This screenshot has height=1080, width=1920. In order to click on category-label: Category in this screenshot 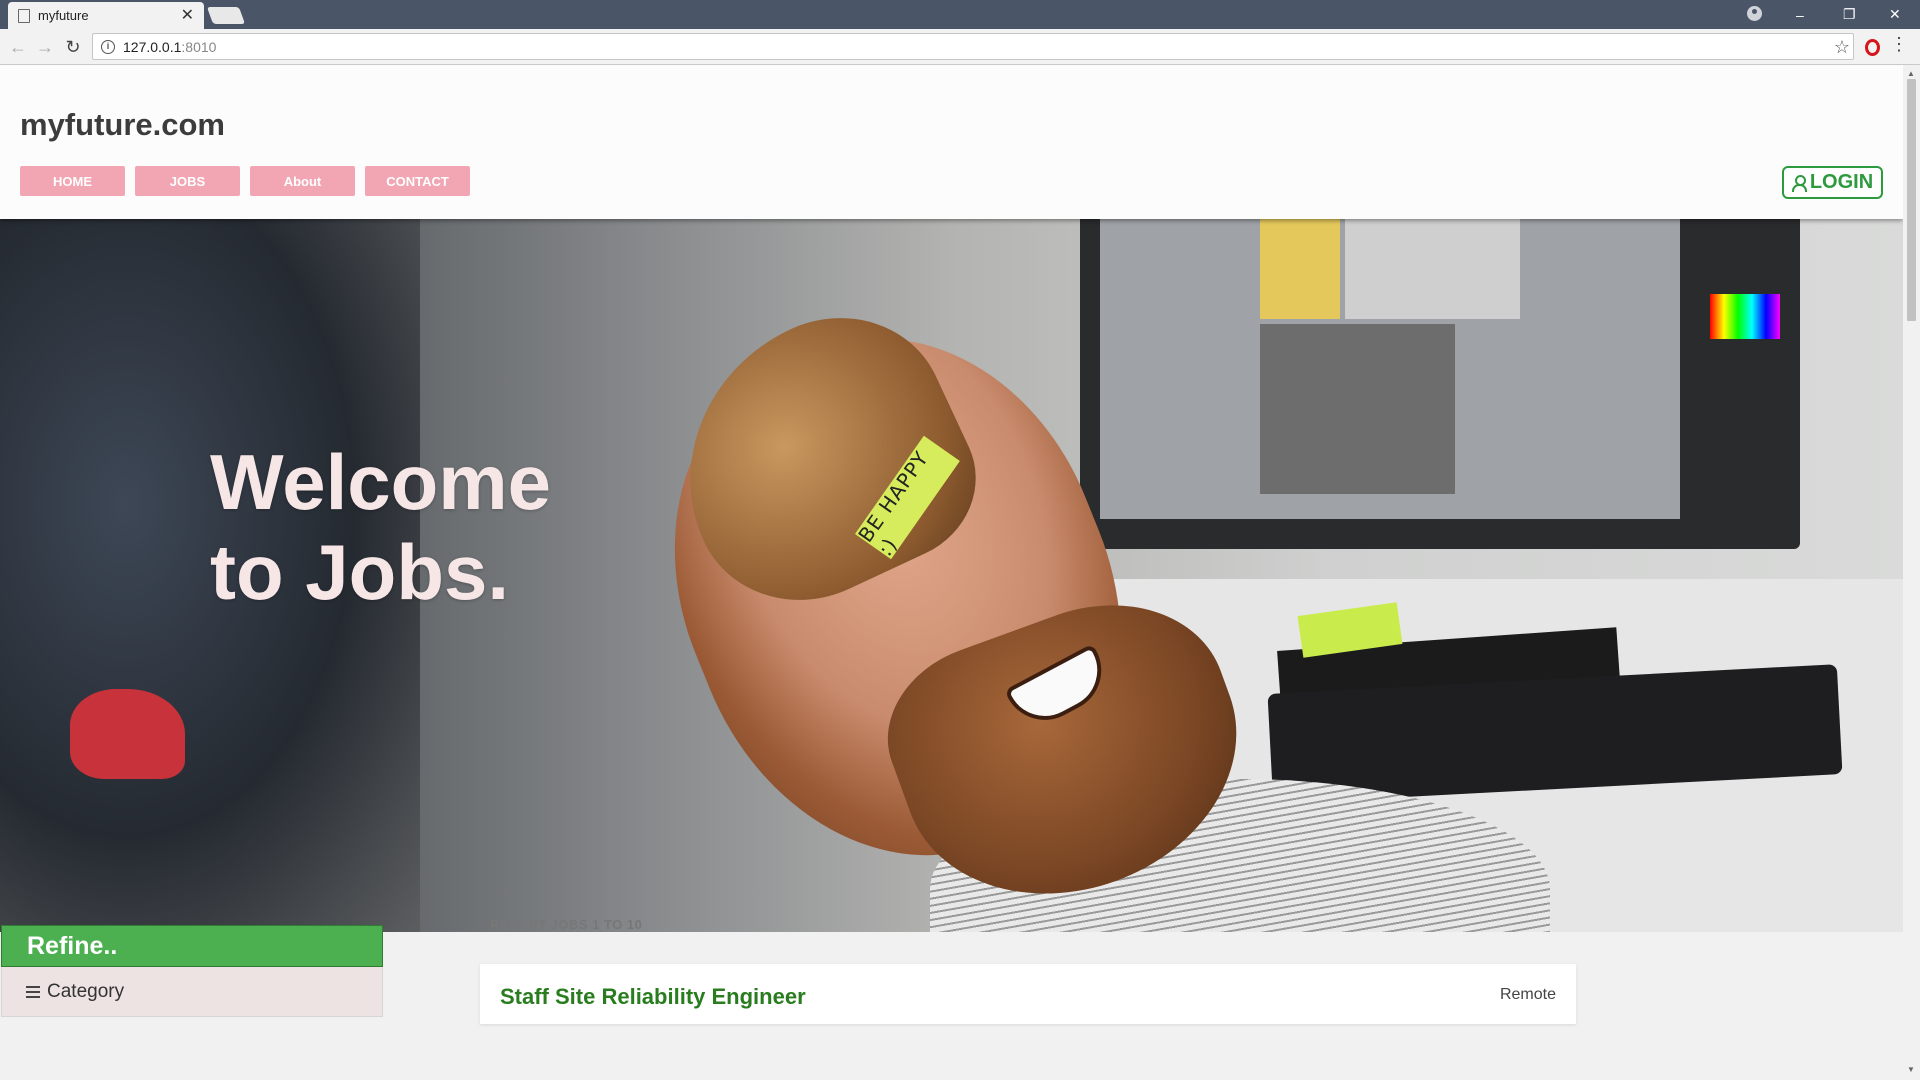, I will do `click(86, 991)`.